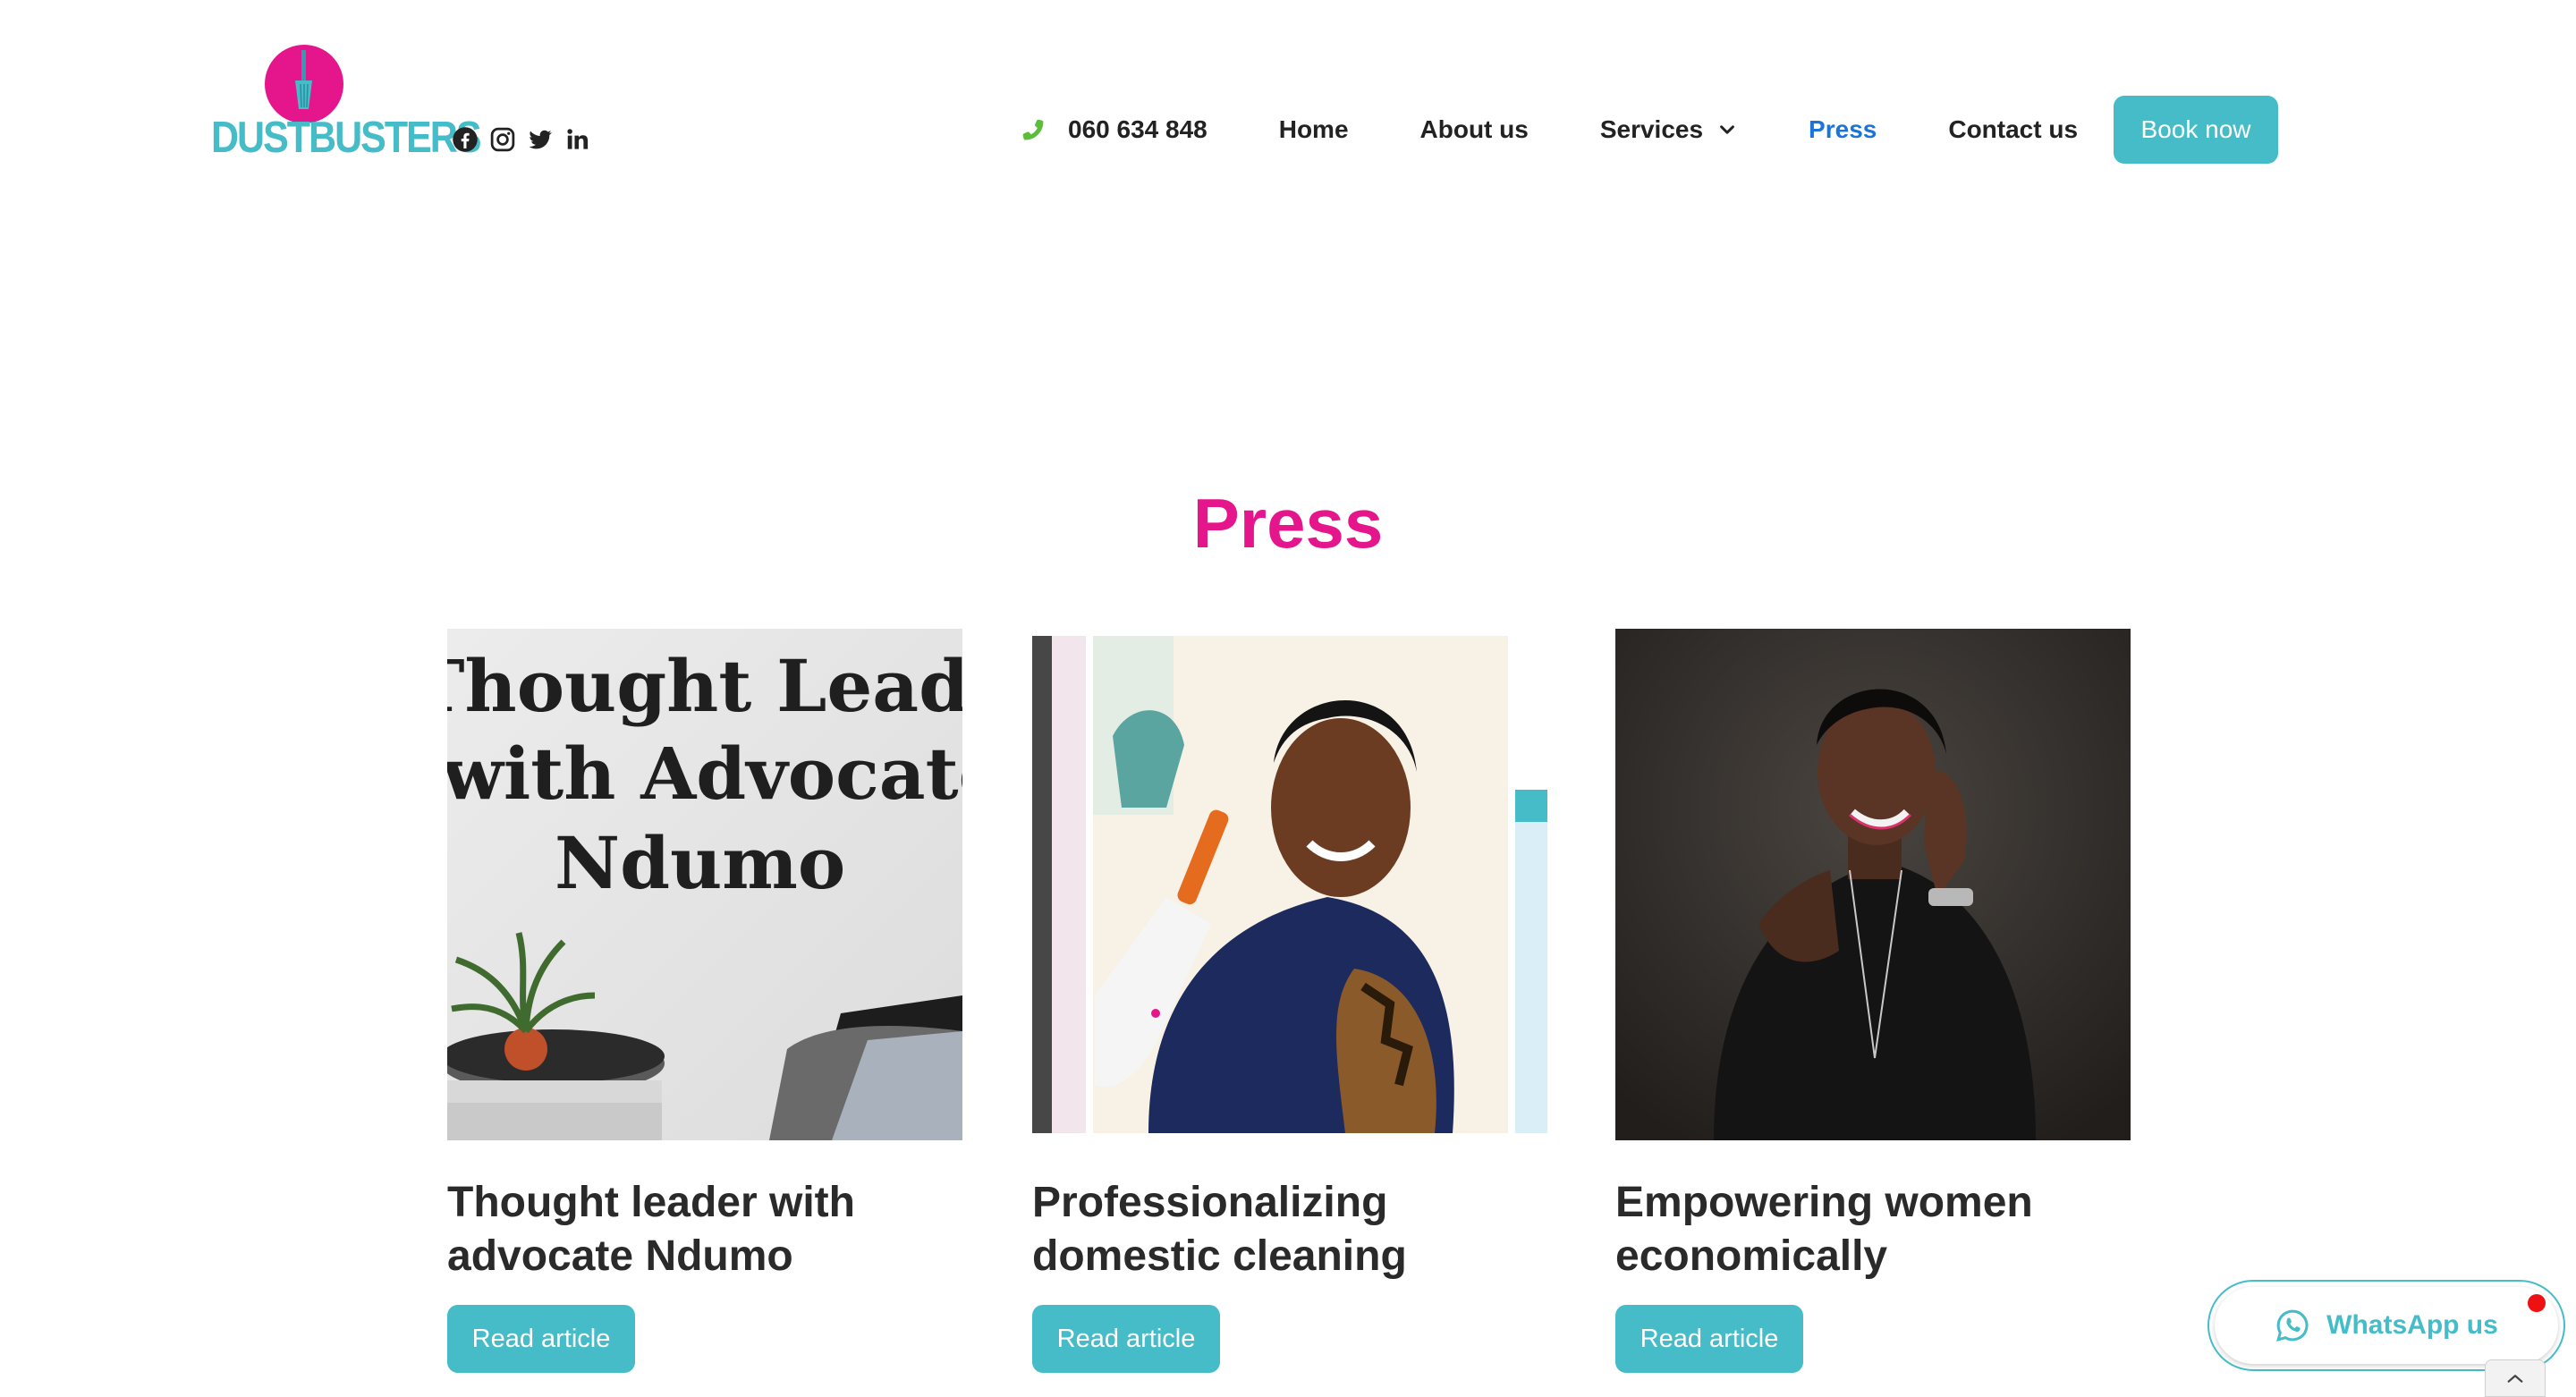 This screenshot has height=1397, width=2576. What do you see at coordinates (1033, 129) in the screenshot?
I see `phone-icon` at bounding box center [1033, 129].